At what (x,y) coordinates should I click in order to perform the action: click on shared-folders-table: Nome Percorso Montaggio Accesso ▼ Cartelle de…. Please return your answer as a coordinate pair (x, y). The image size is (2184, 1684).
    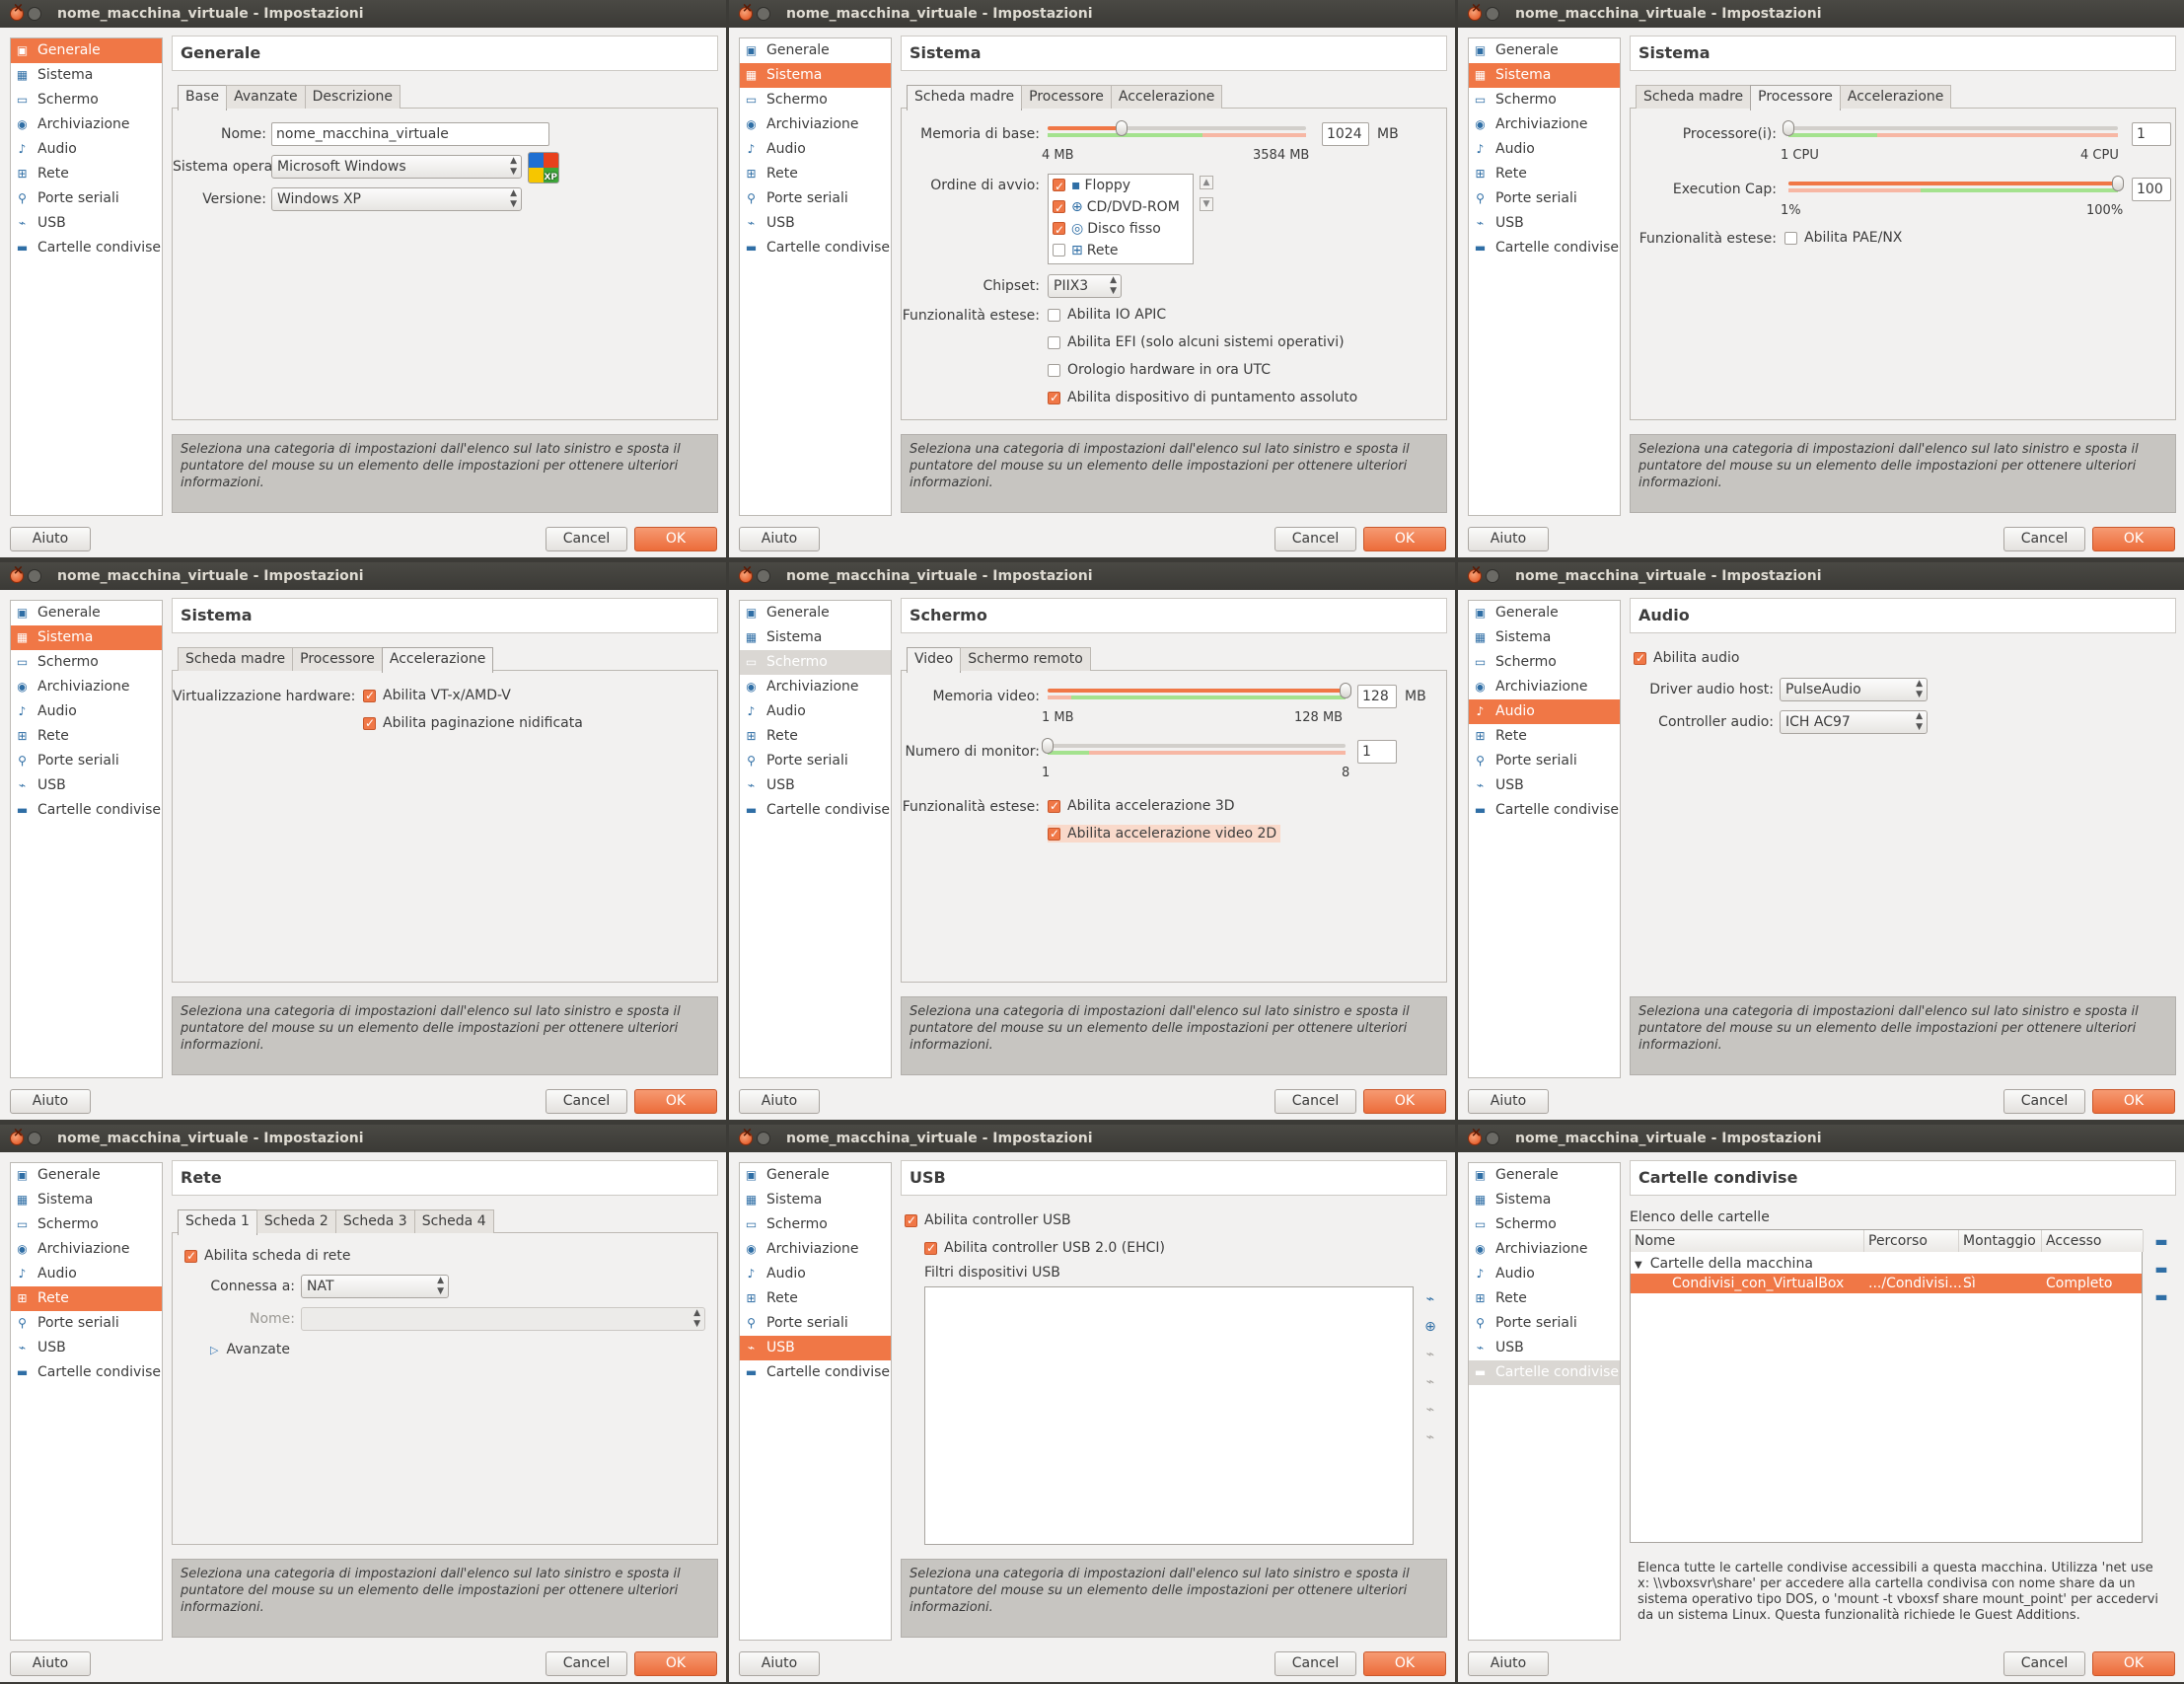
    Looking at the image, I should click on (1887, 1386).